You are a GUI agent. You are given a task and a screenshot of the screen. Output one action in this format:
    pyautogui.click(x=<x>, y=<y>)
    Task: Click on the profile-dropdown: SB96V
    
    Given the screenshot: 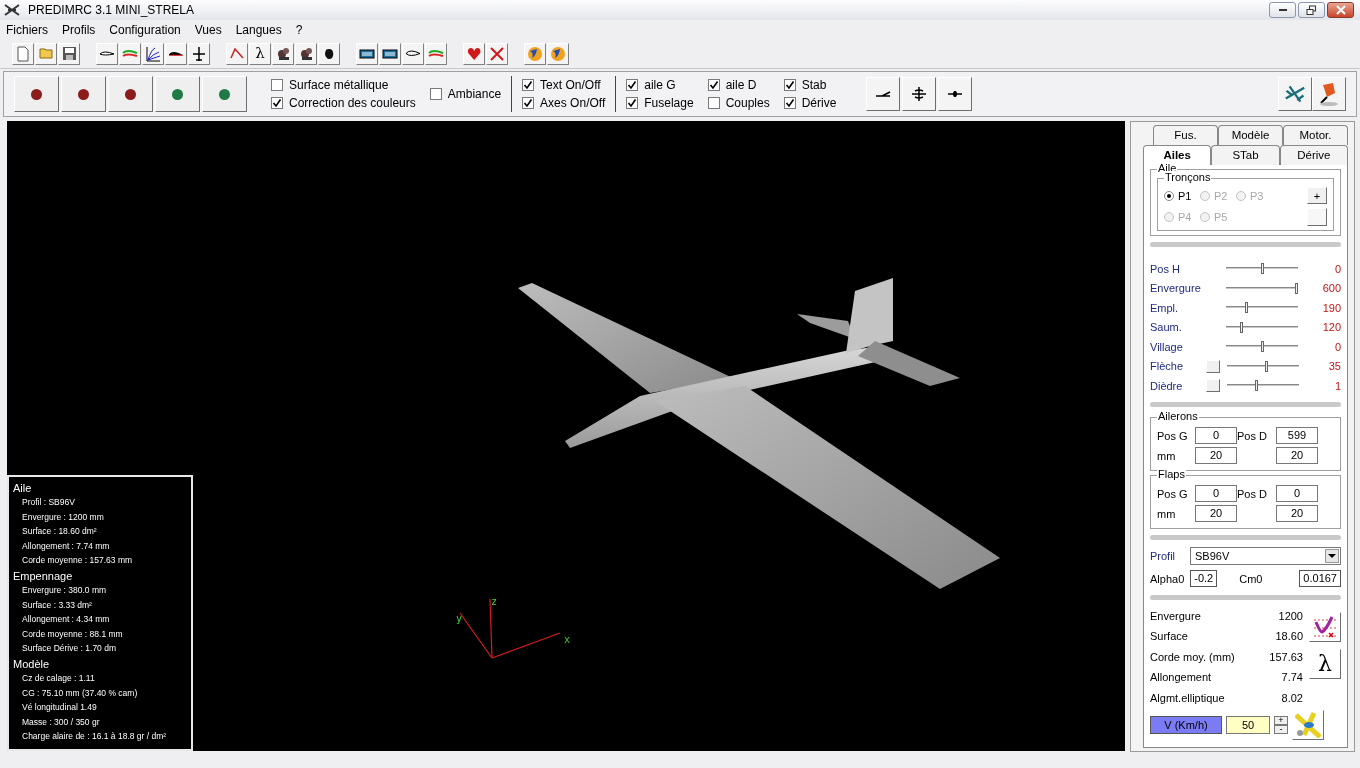 What is the action you would take?
    pyautogui.click(x=1265, y=555)
    